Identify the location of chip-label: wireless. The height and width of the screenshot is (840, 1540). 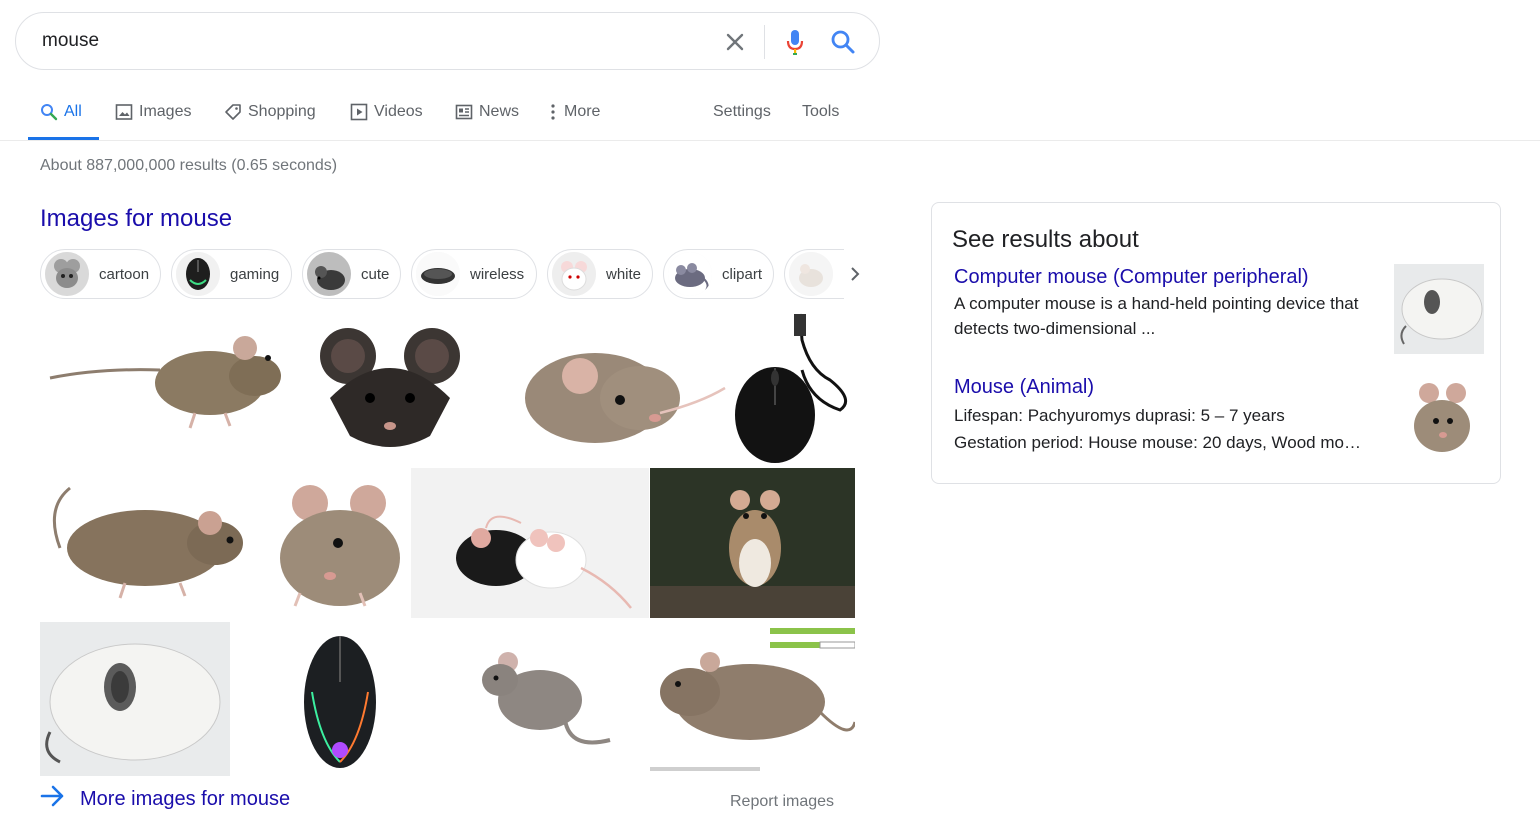
(497, 274).